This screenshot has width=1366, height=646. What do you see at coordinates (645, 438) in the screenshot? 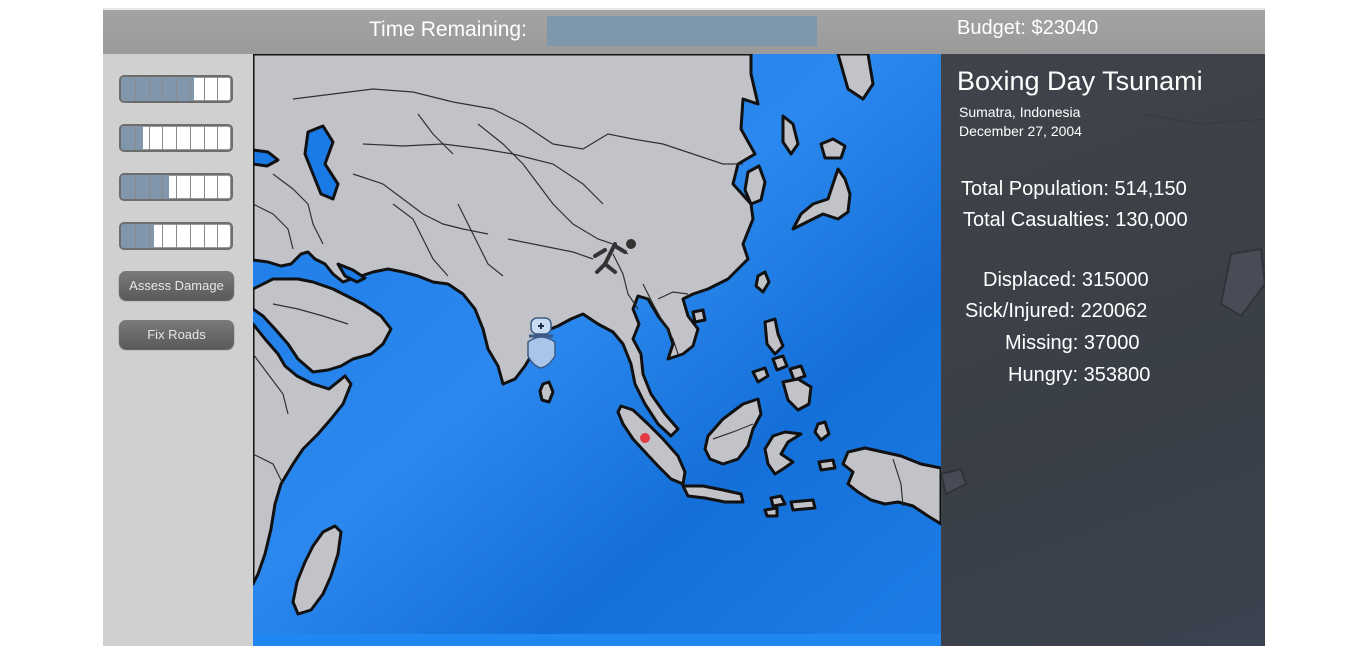
I see `epicenter-marker` at bounding box center [645, 438].